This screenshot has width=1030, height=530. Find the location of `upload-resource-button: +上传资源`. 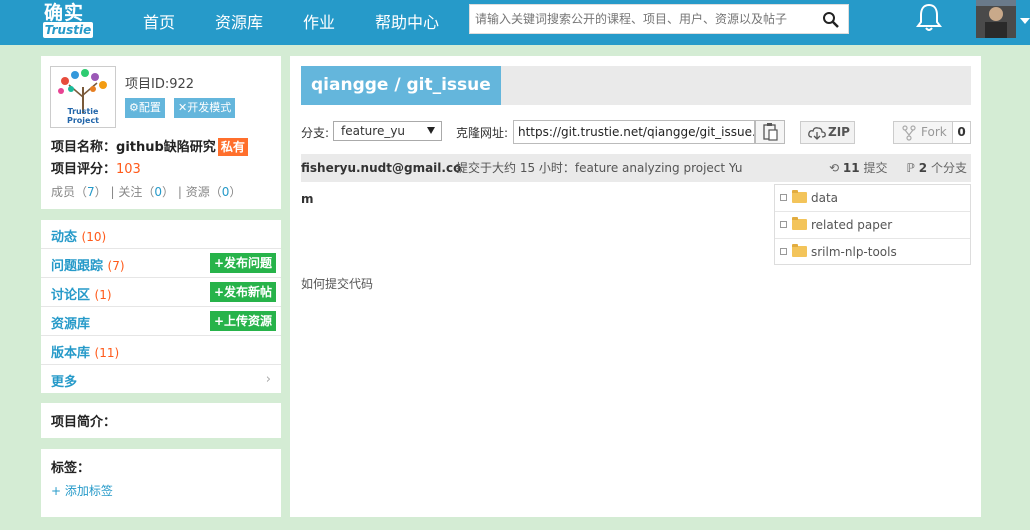

upload-resource-button: +上传资源 is located at coordinates (242, 321).